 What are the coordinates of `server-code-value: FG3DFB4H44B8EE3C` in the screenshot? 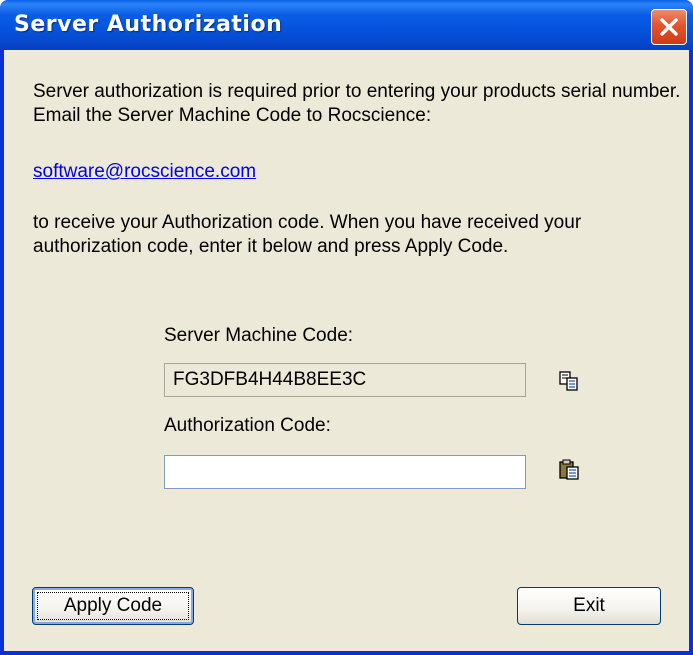 It's located at (270, 379).